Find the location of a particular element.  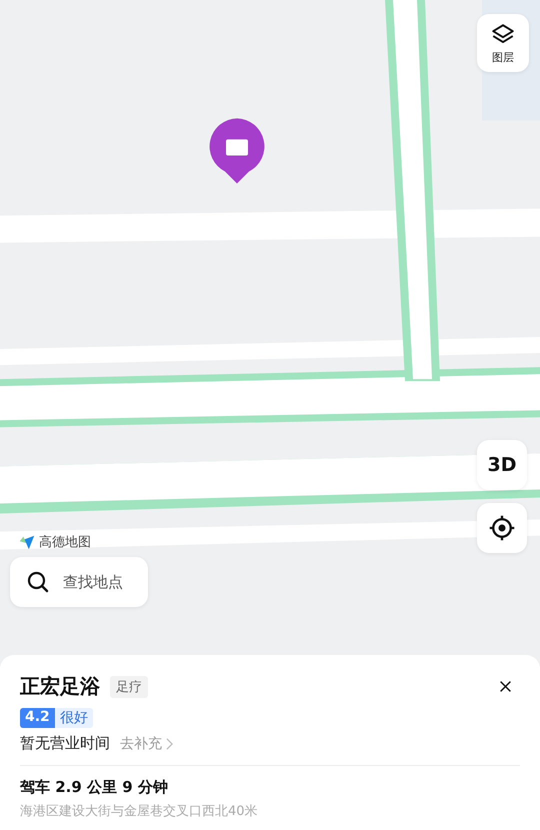

route-summary: 驾车 2.9 公里 9 分钟 is located at coordinates (94, 787).